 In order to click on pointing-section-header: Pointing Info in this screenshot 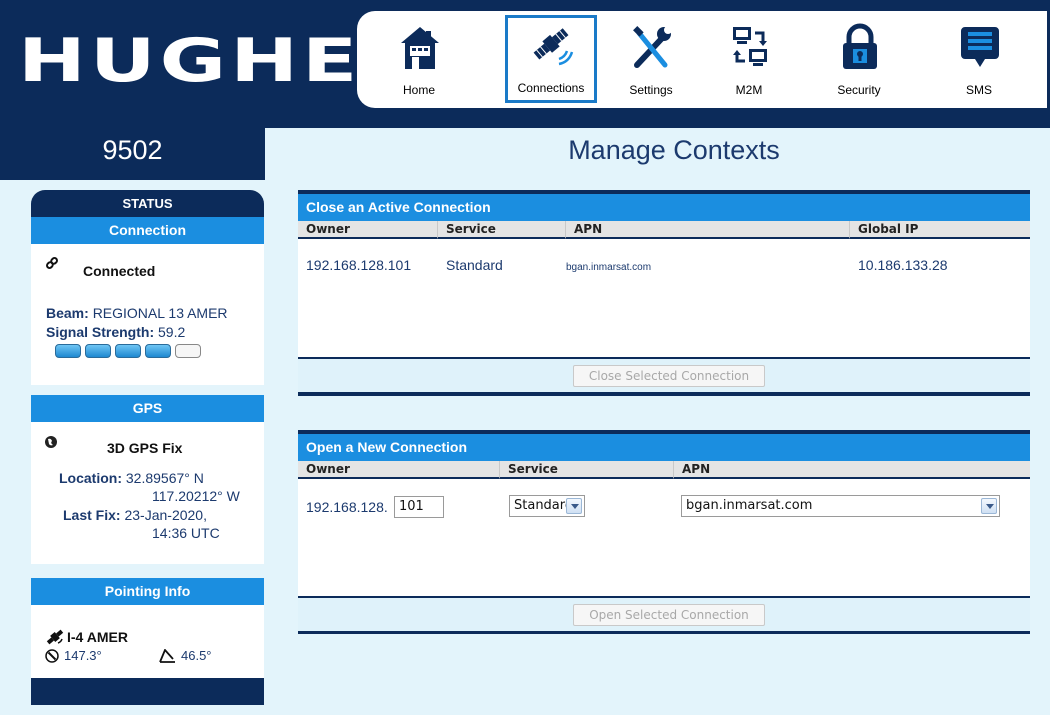, I will do `click(147, 591)`.